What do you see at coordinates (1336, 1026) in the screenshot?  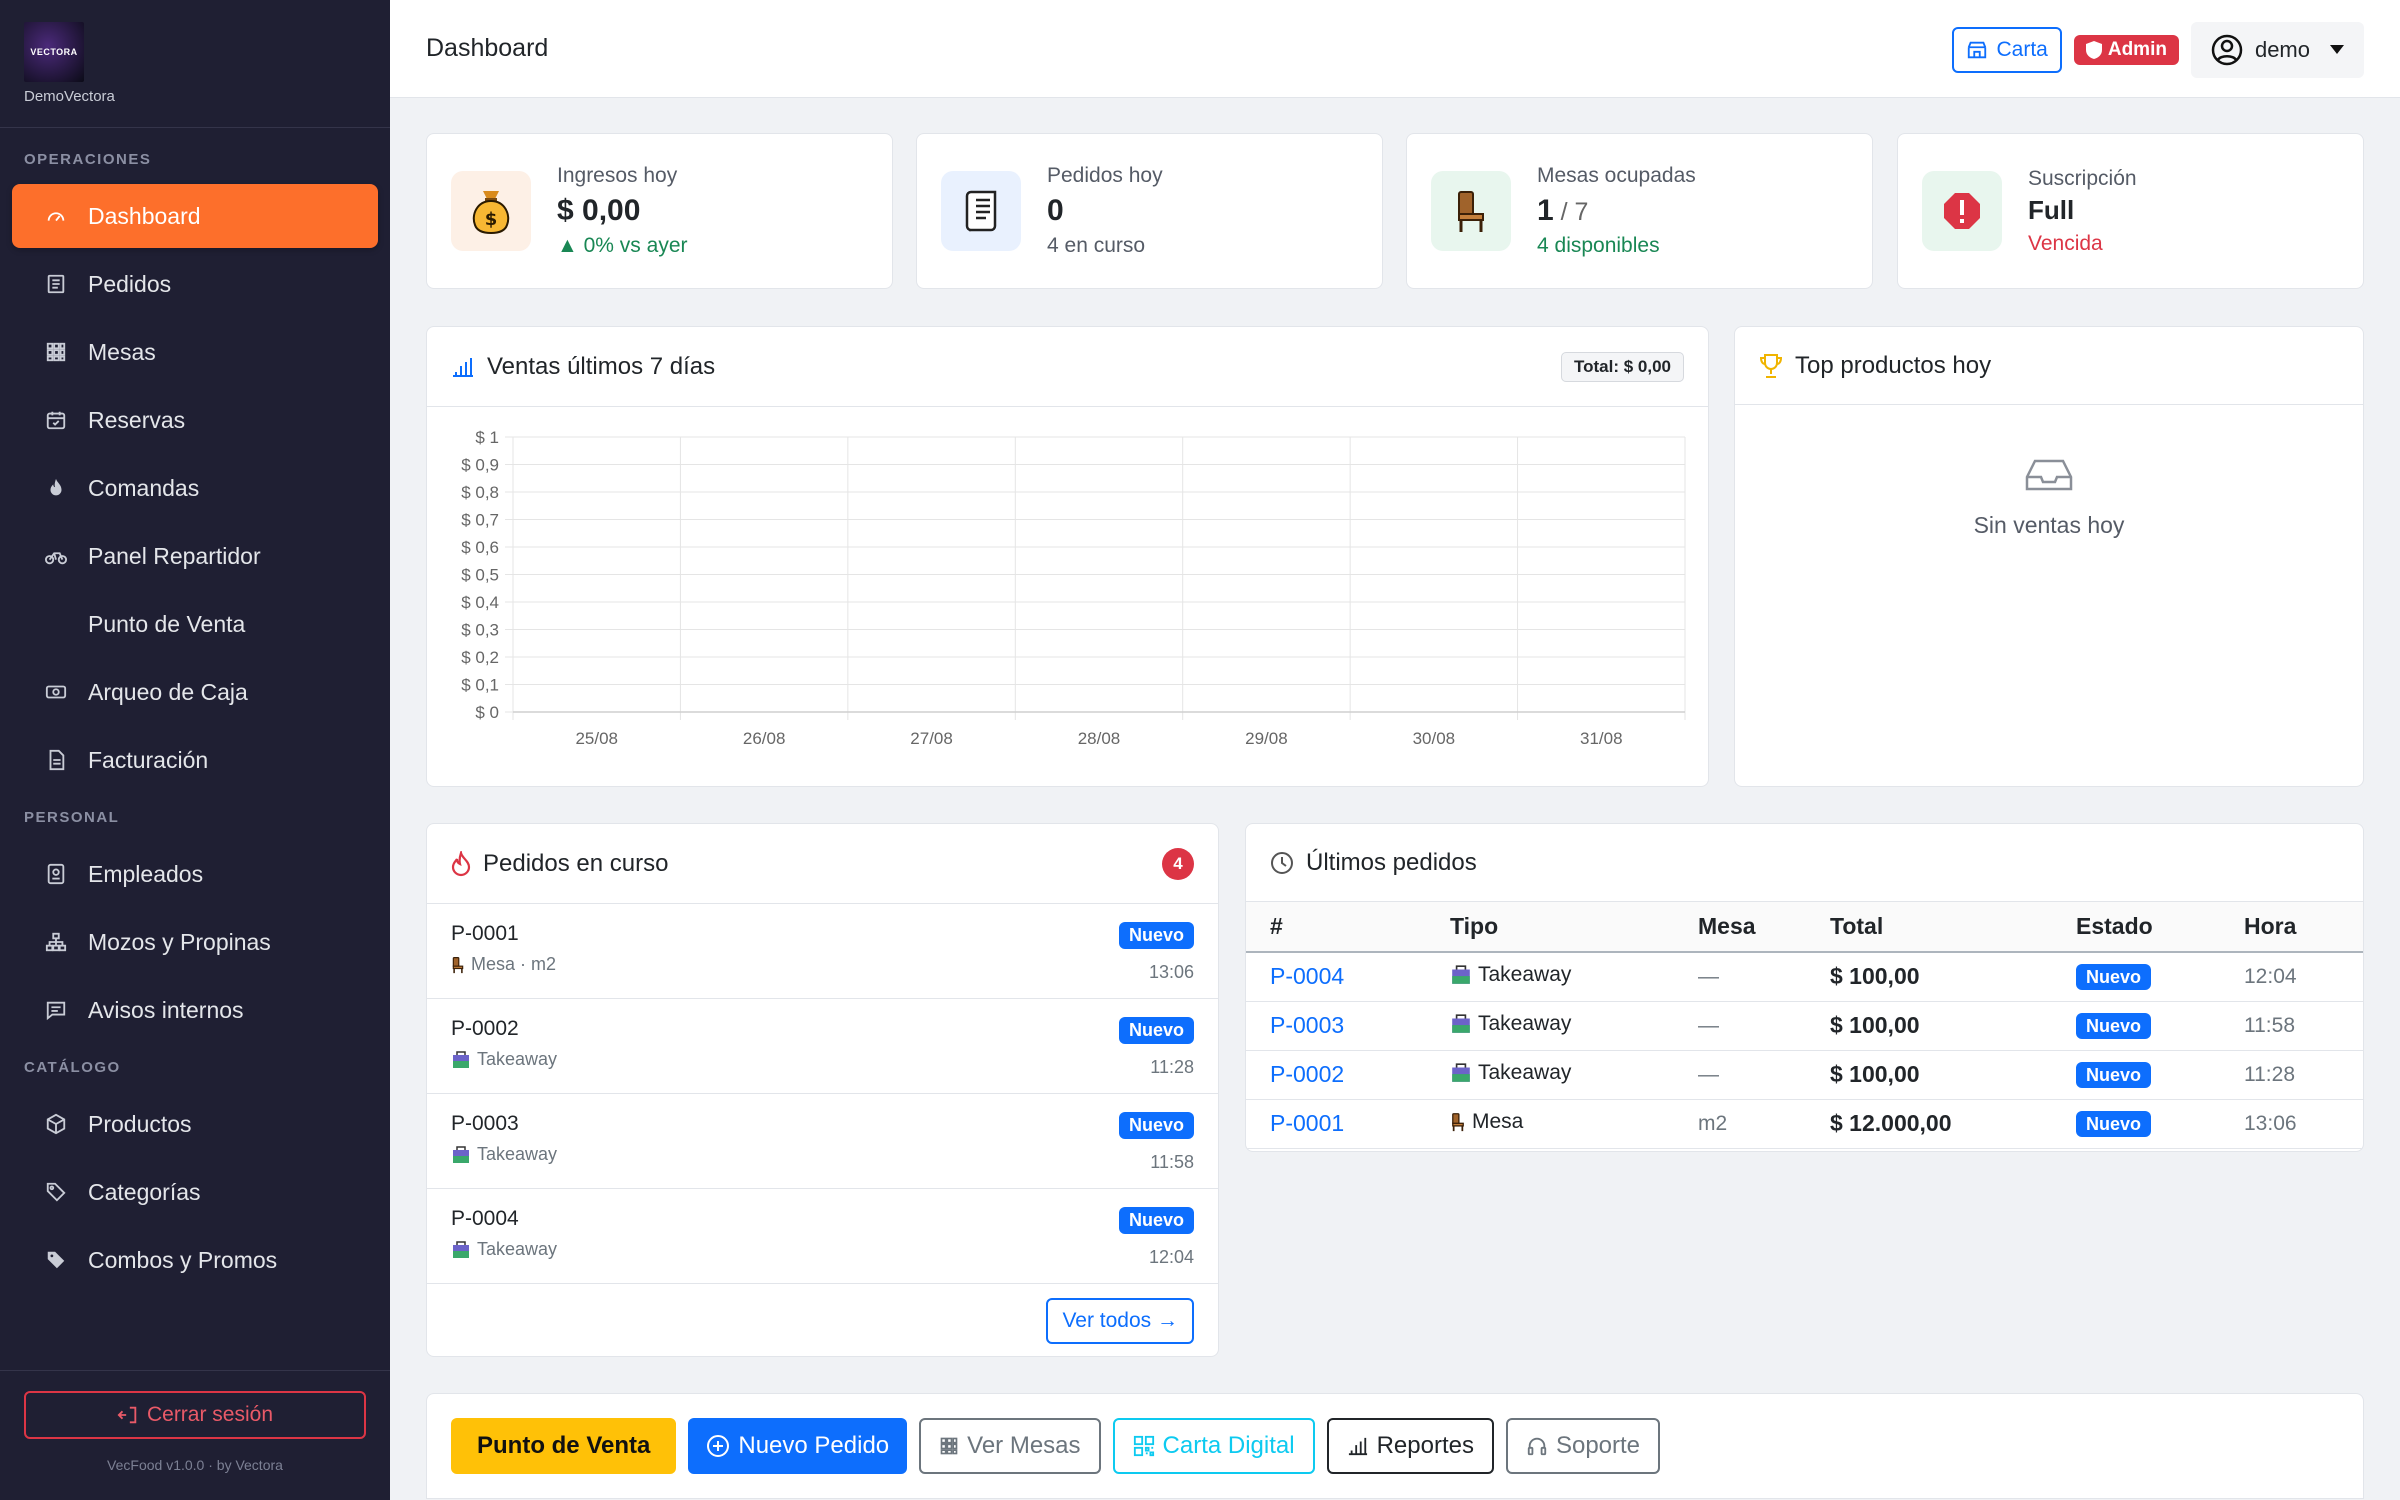 I see `order-link: P-0003` at bounding box center [1336, 1026].